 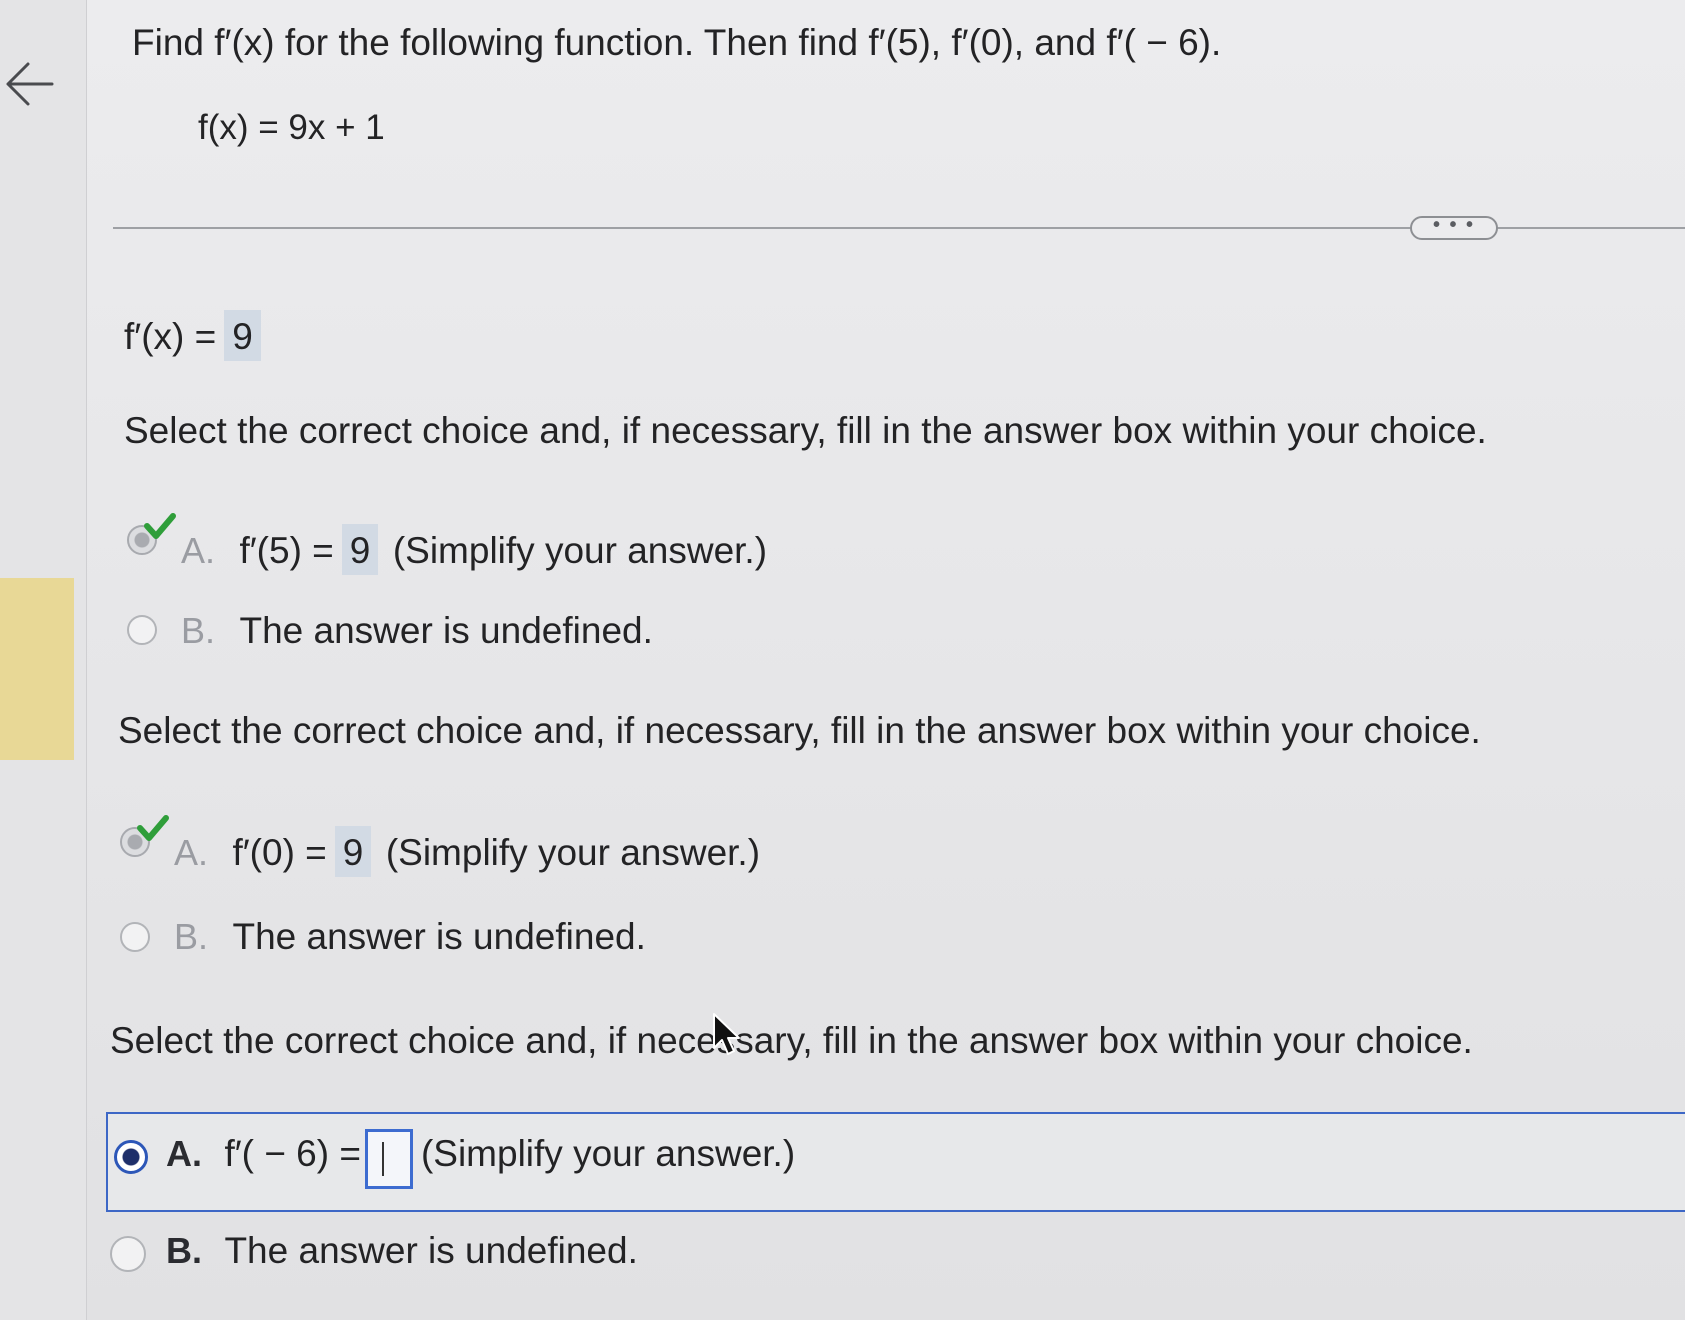 I want to click on part2-choice-b: B. The answer is undefined., so click(x=410, y=937).